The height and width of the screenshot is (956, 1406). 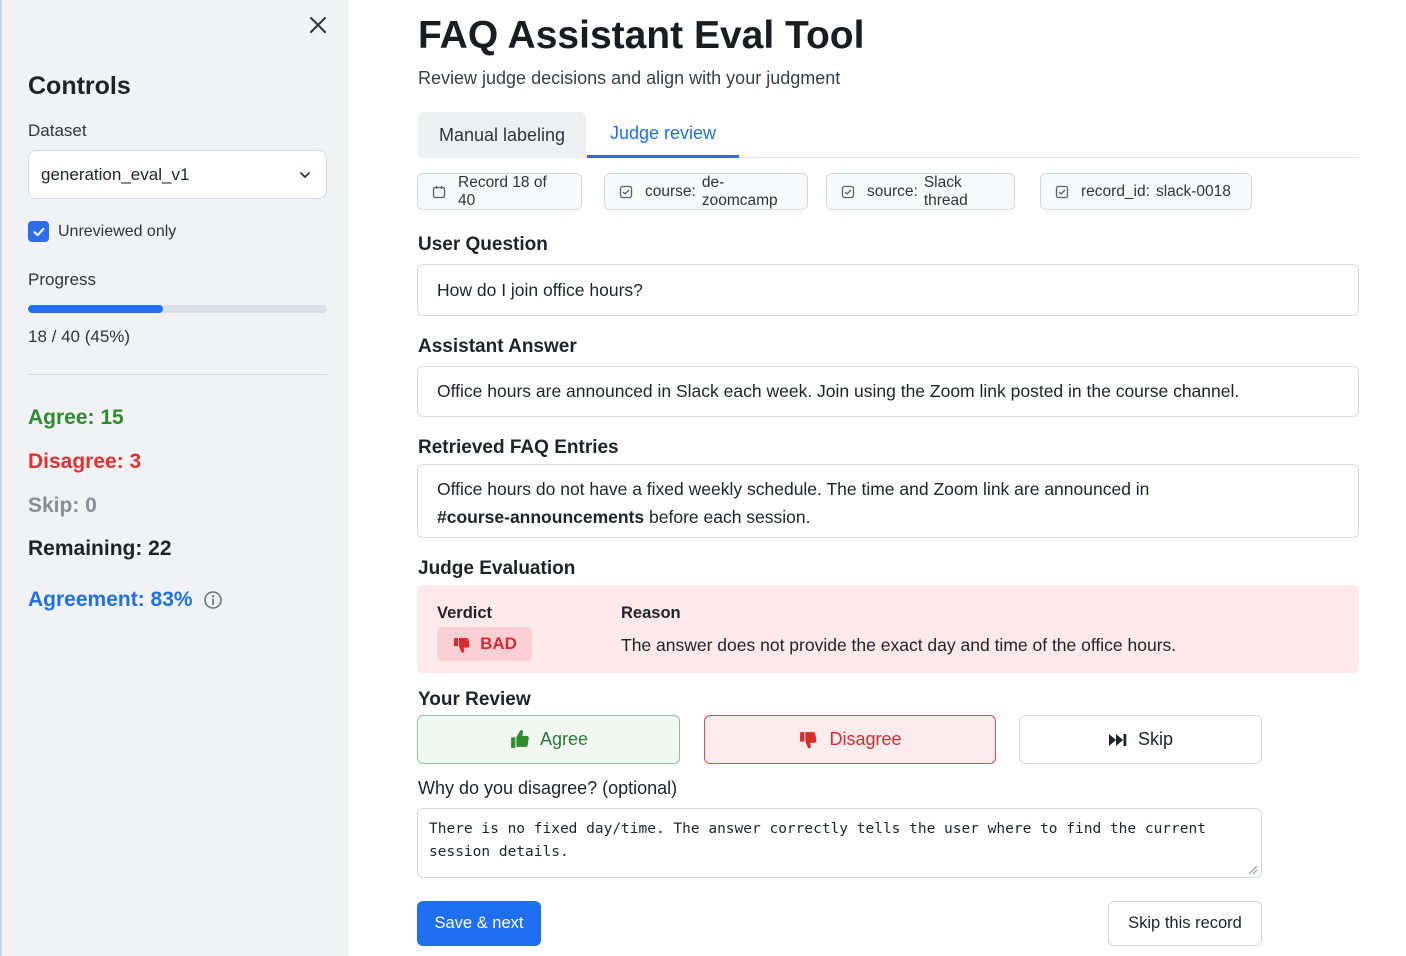 I want to click on info-icon, so click(x=213, y=600).